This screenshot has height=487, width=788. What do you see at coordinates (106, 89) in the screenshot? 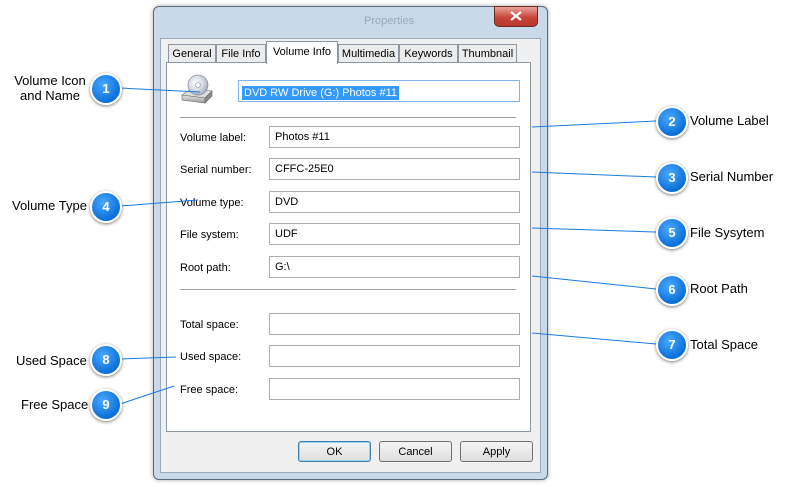
I see `callout-badge-1: 1` at bounding box center [106, 89].